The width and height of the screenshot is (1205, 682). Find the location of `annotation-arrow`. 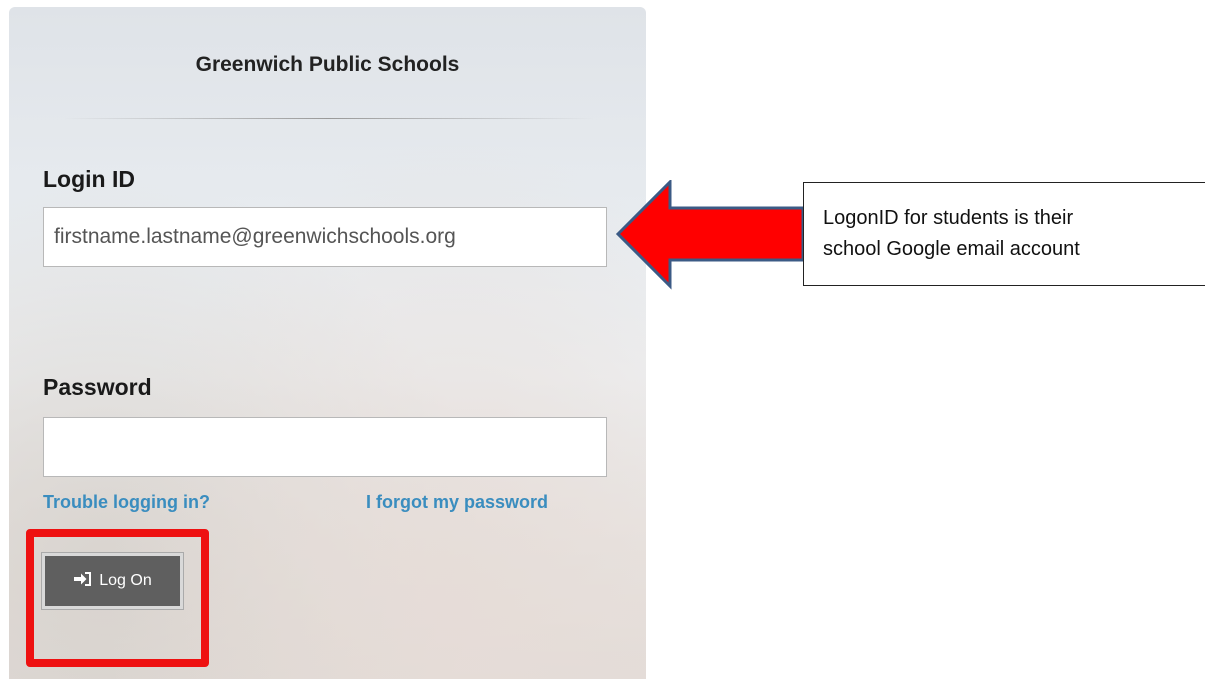

annotation-arrow is located at coordinates (710, 235).